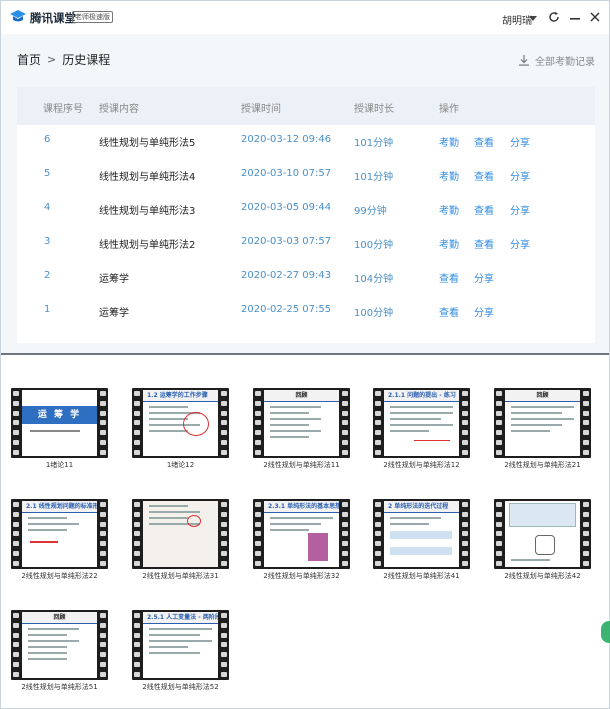  Describe the element at coordinates (53, 18) in the screenshot. I see `app-name: 腾讯课堂` at that location.